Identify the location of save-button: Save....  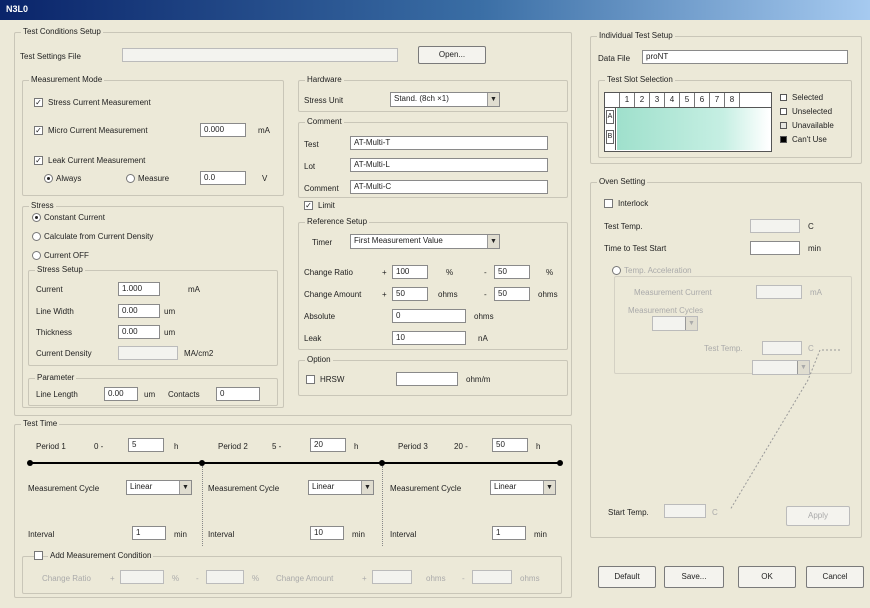
(694, 577).